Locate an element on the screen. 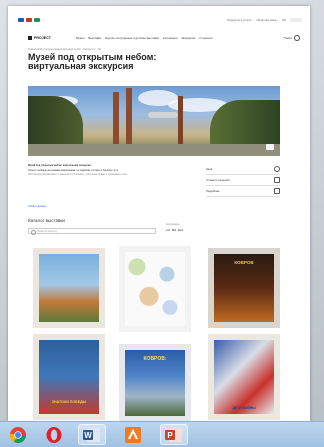 The height and width of the screenshot is (447, 324). search-label: Поиск is located at coordinates (288, 38).